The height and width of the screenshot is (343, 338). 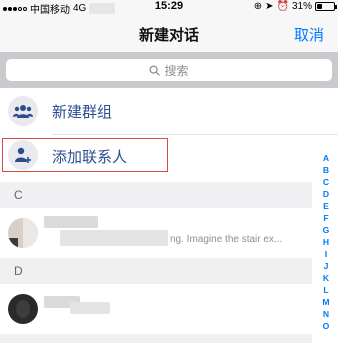 I want to click on nav-bar: 新建对话 取消, so click(x=169, y=33).